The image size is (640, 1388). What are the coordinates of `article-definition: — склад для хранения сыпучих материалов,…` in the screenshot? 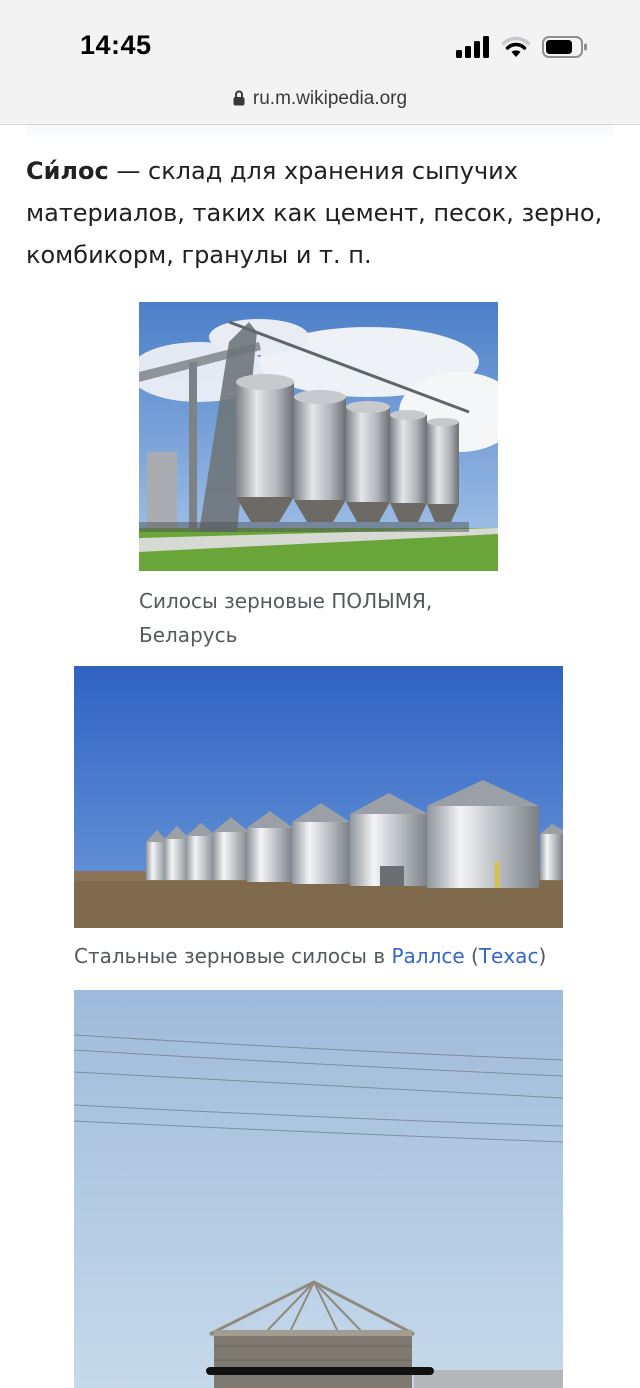 It's located at (314, 213).